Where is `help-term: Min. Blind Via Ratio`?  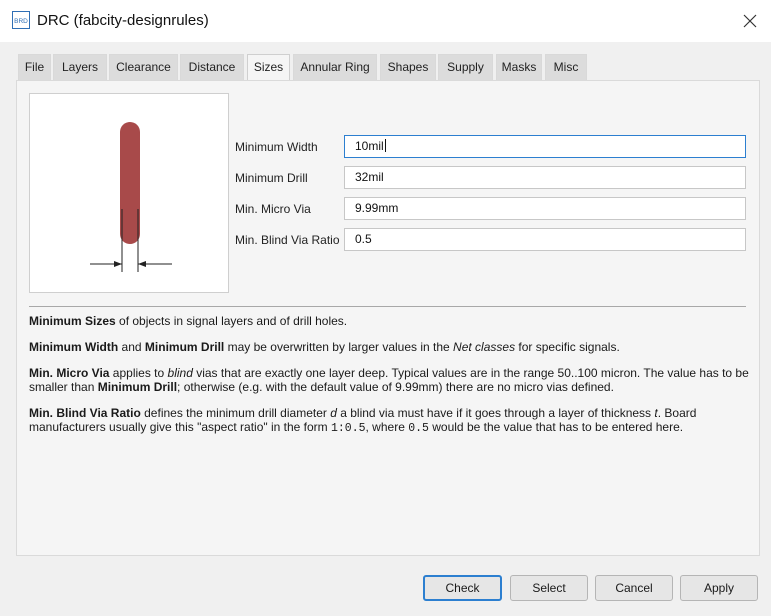
help-term: Min. Blind Via Ratio is located at coordinates (85, 413).